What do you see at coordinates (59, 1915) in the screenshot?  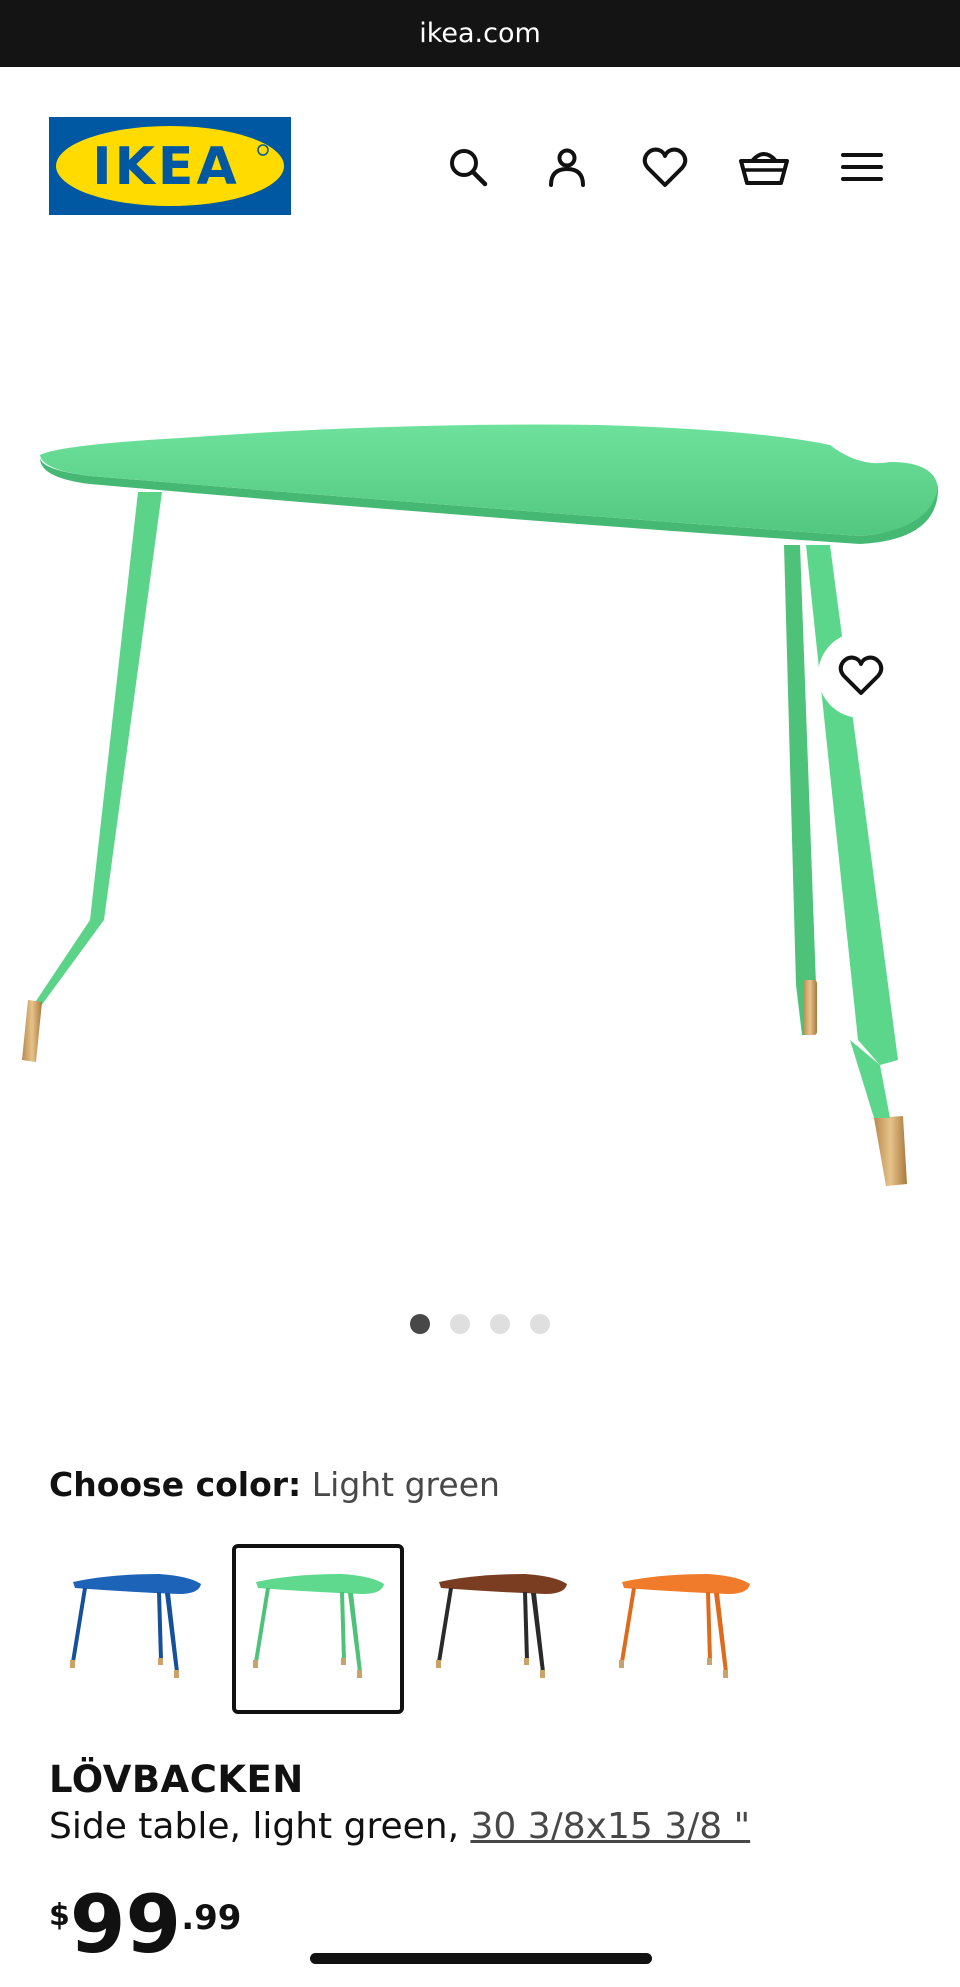 I see `price-currency: $` at bounding box center [59, 1915].